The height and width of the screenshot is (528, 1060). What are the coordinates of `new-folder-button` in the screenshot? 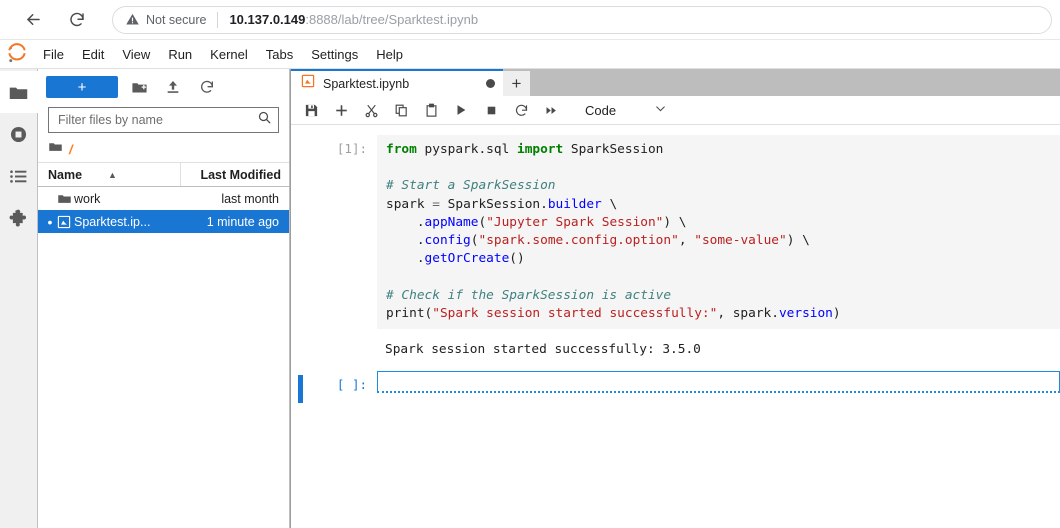 It's located at (139, 87).